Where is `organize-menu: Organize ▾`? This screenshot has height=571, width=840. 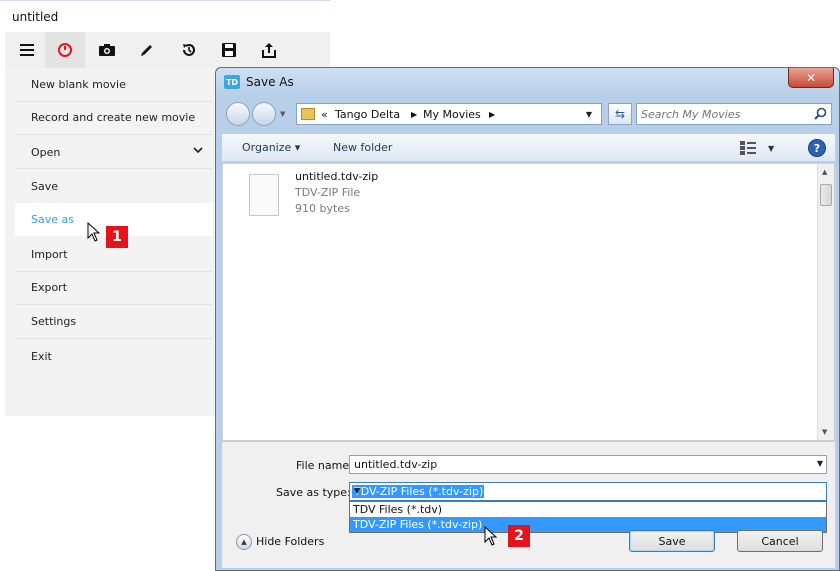
organize-menu: Organize ▾ is located at coordinates (271, 147).